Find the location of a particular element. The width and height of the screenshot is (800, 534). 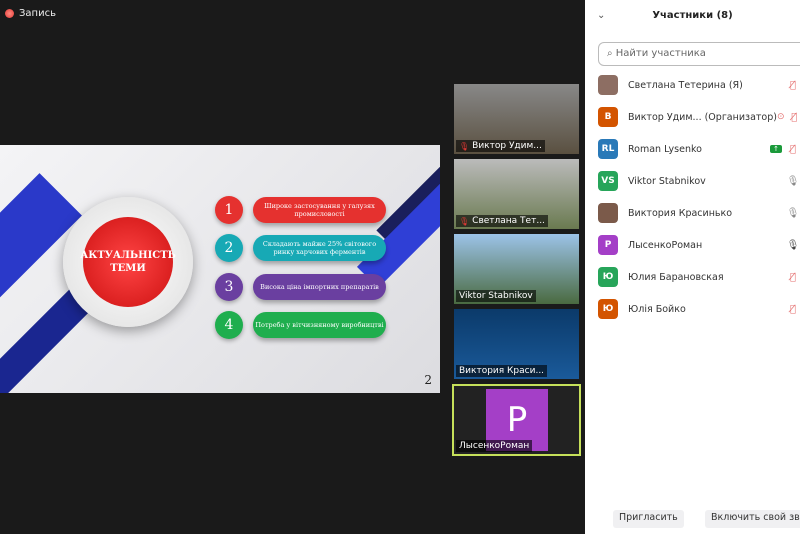

participant-name: Viktor Stabnikov is located at coordinates (667, 181).